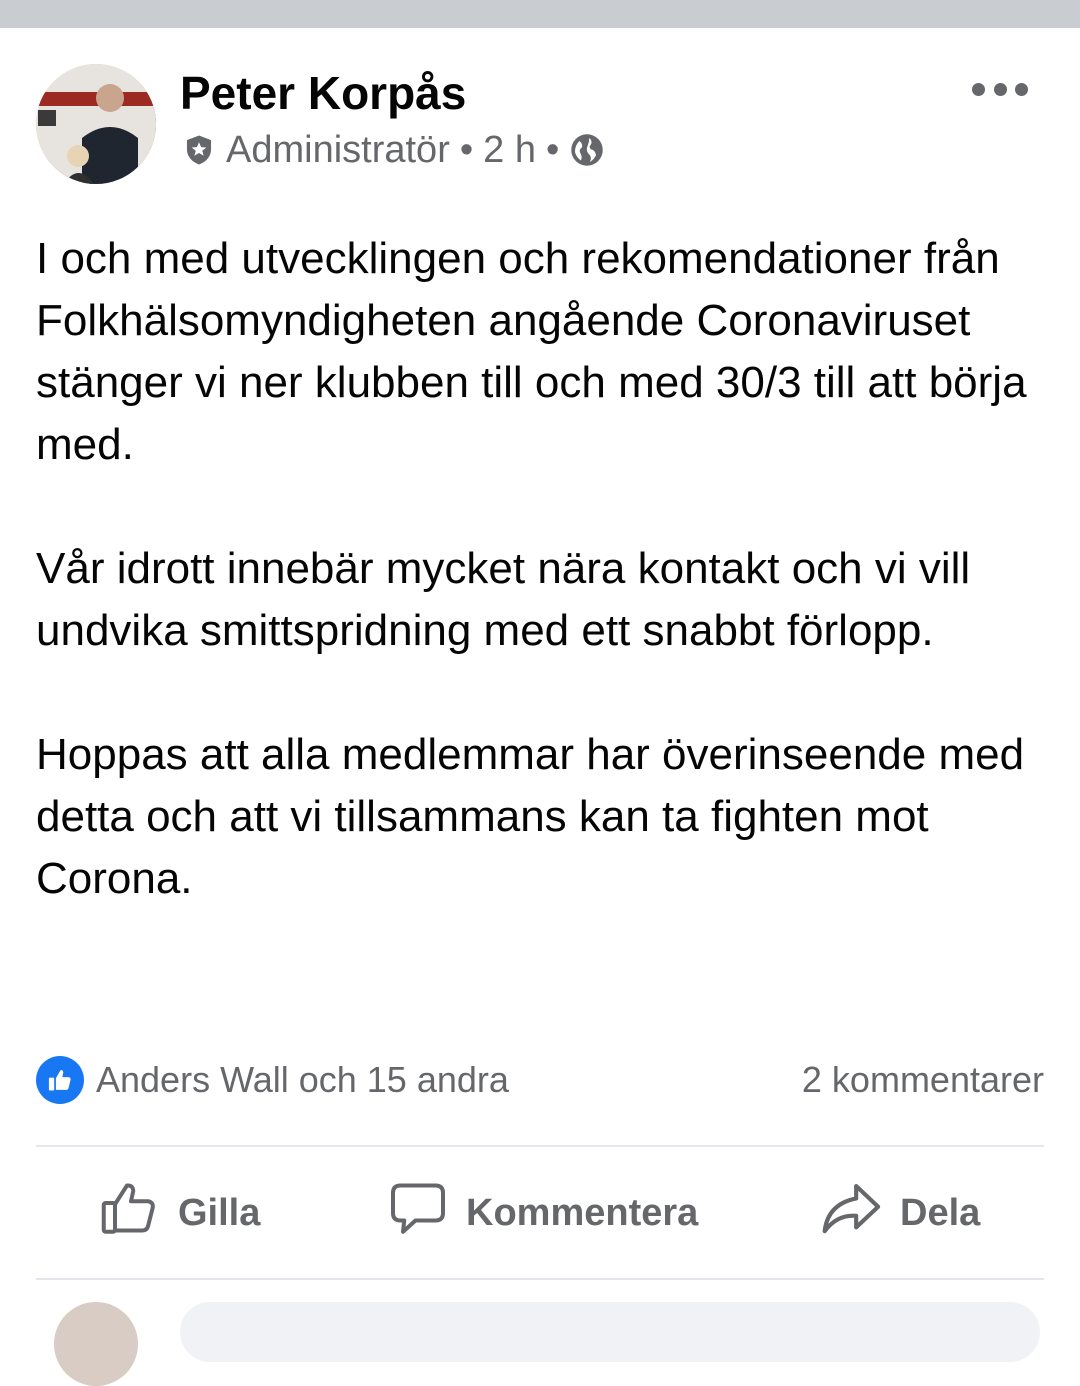 The width and height of the screenshot is (1080, 1386). I want to click on globe-icon, so click(587, 150).